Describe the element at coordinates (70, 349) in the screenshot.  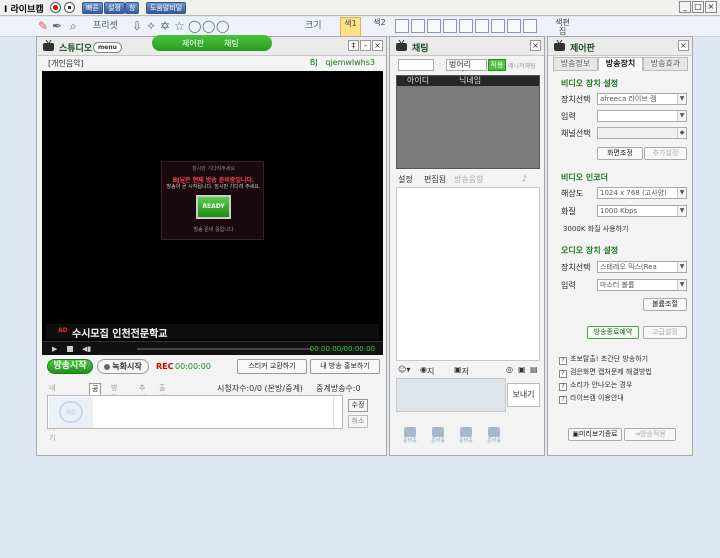
I see `stop-icon` at that location.